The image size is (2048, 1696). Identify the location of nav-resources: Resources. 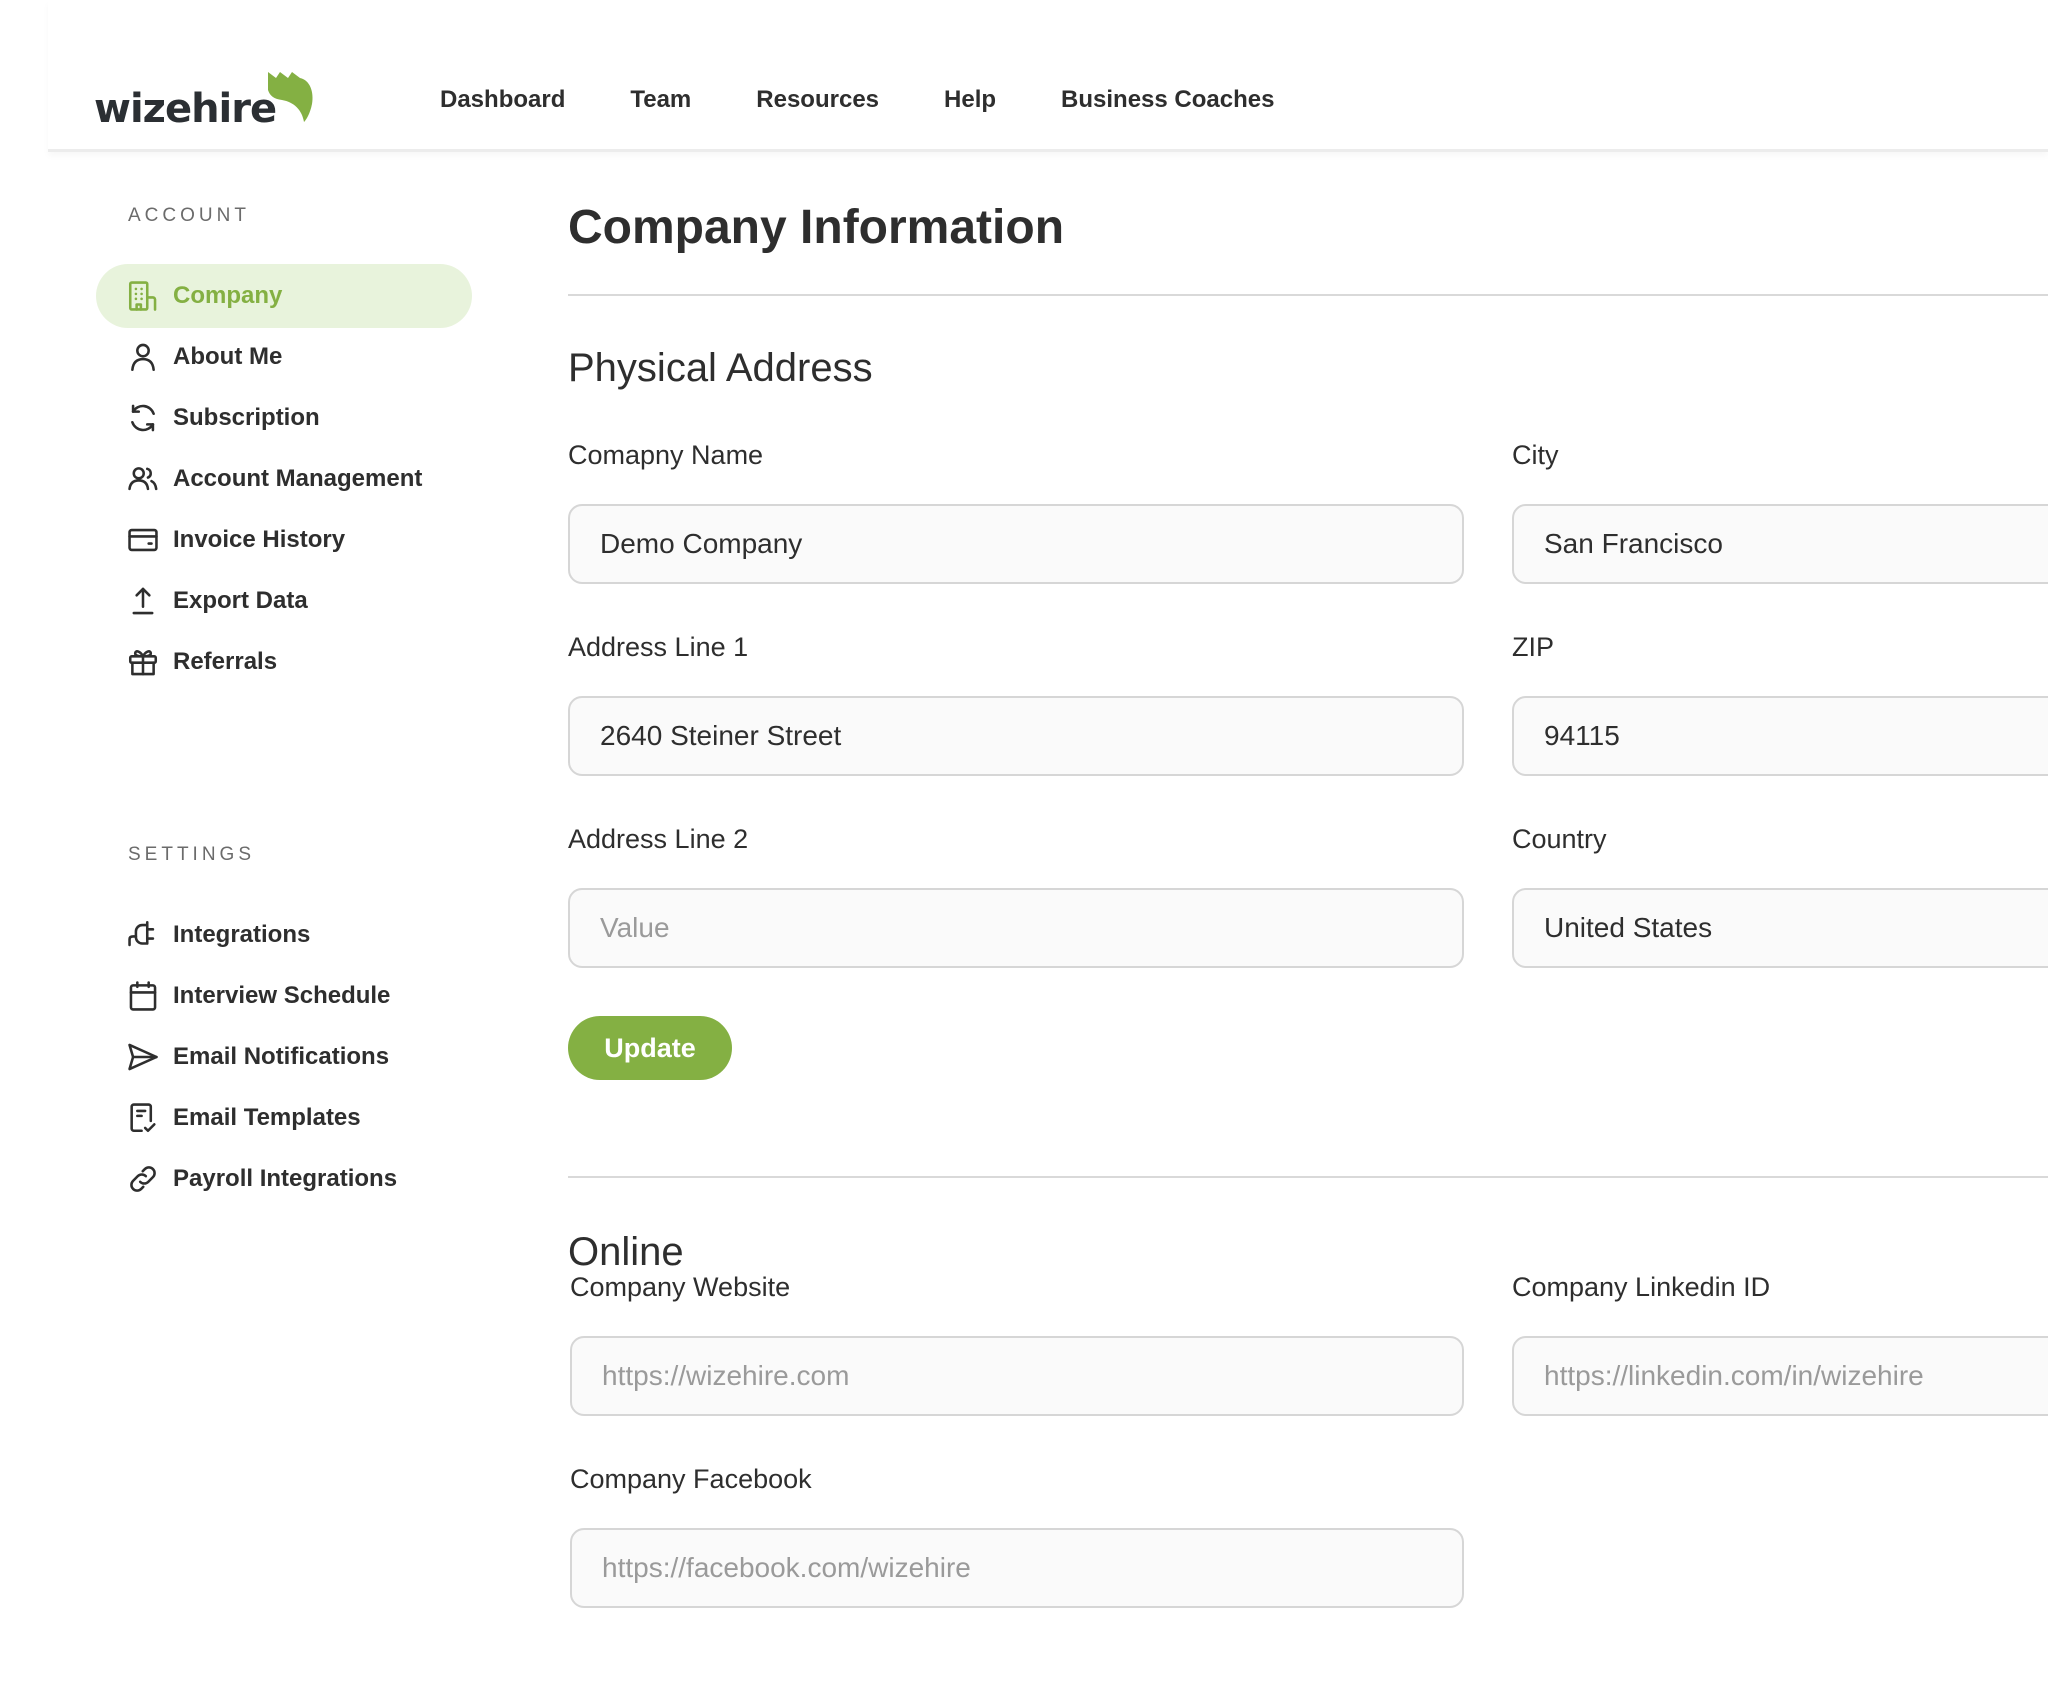
(817, 100).